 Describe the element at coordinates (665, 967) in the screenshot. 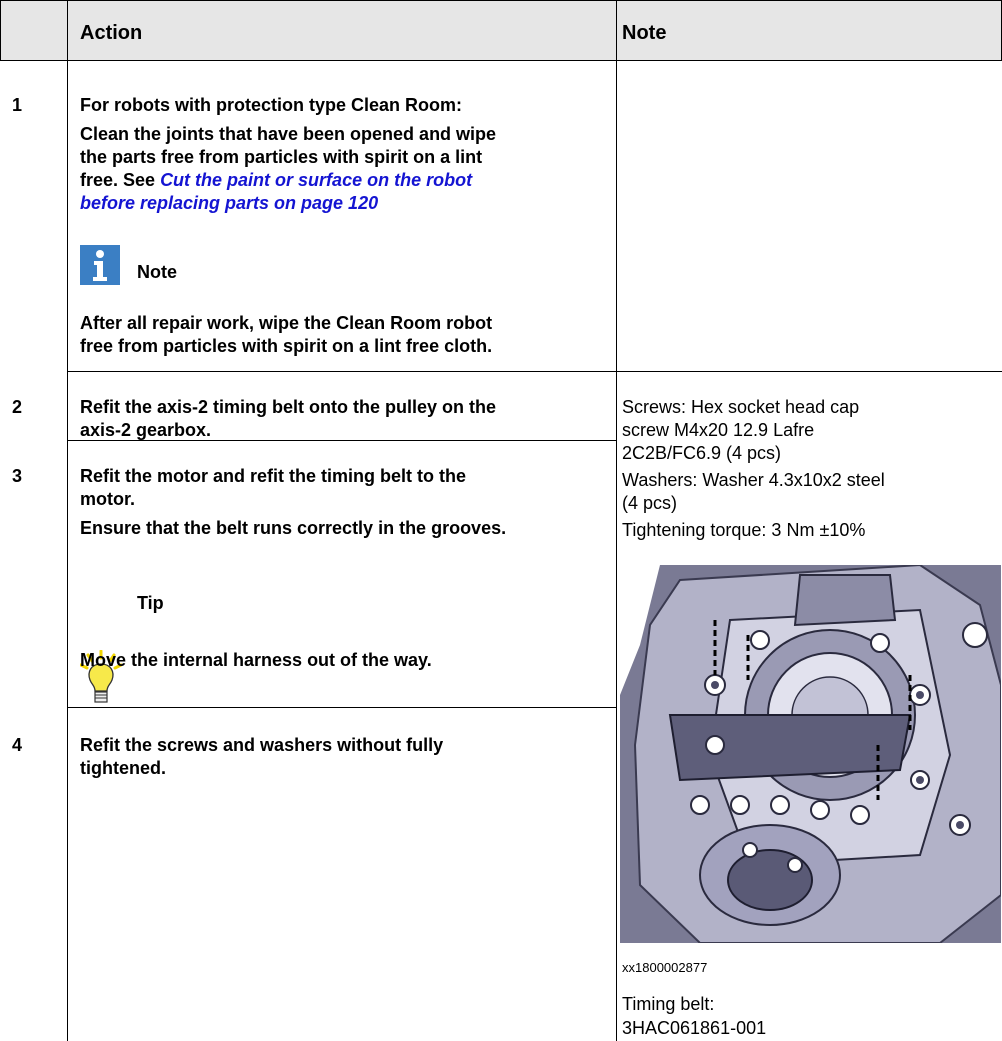

I see `figure-id: xx1800002877` at that location.